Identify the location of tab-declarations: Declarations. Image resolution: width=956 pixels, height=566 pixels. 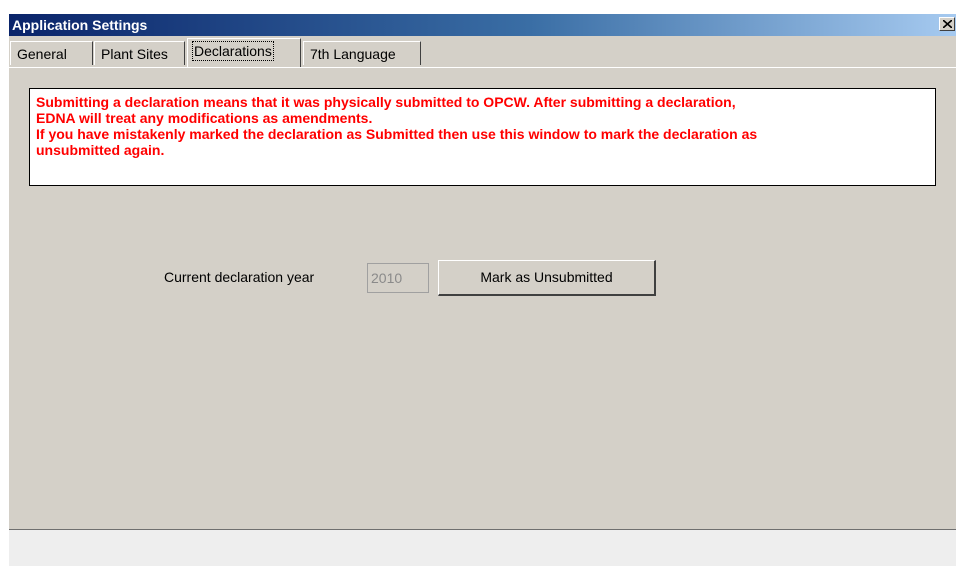
(244, 52).